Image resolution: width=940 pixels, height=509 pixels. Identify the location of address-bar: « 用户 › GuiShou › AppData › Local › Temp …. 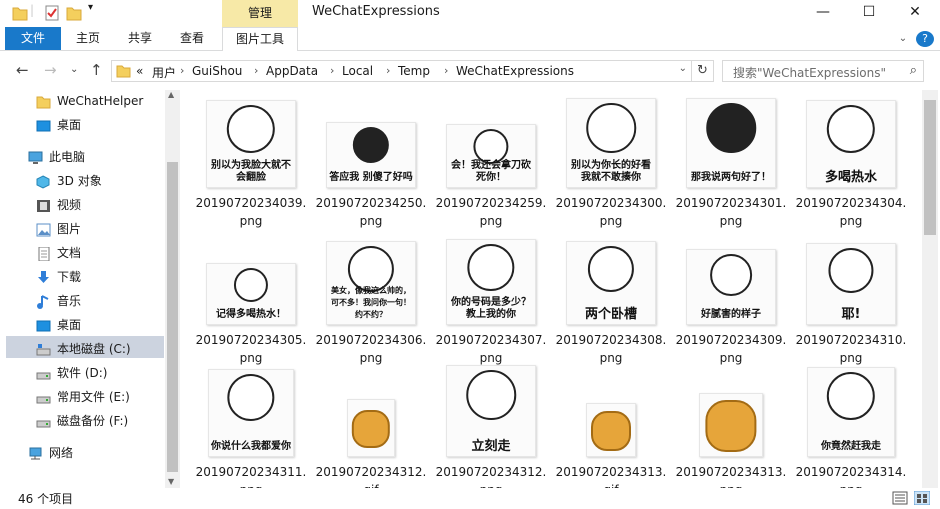
(401, 71).